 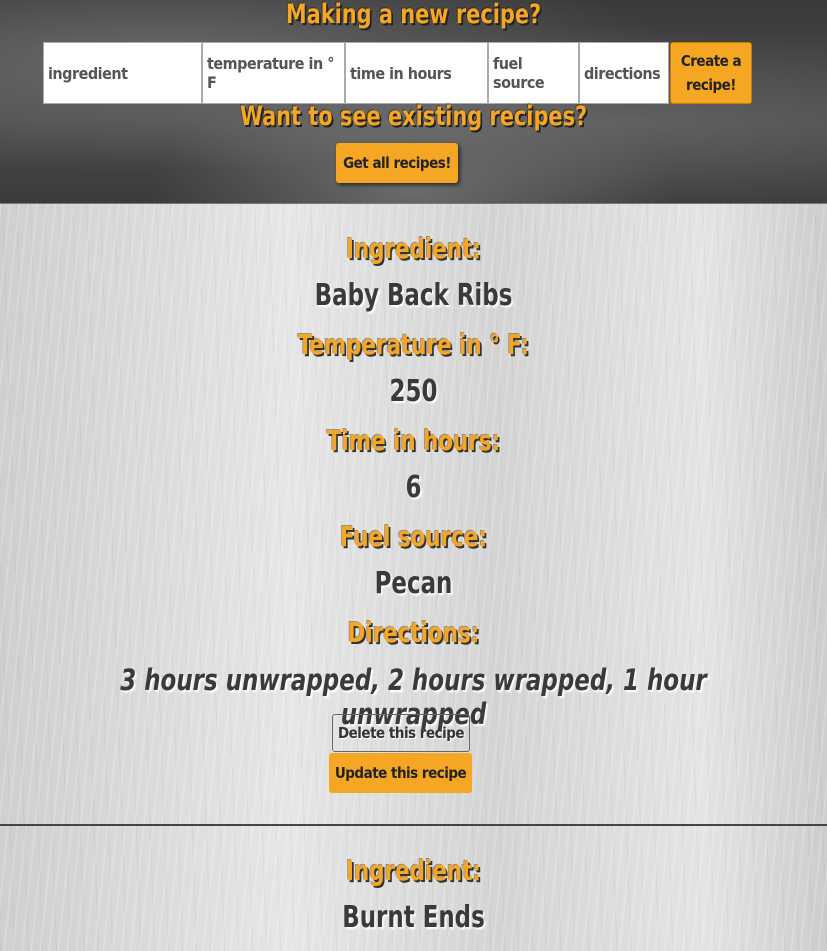 What do you see at coordinates (273, 73) in the screenshot?
I see `temperature-input: temperature in ° F` at bounding box center [273, 73].